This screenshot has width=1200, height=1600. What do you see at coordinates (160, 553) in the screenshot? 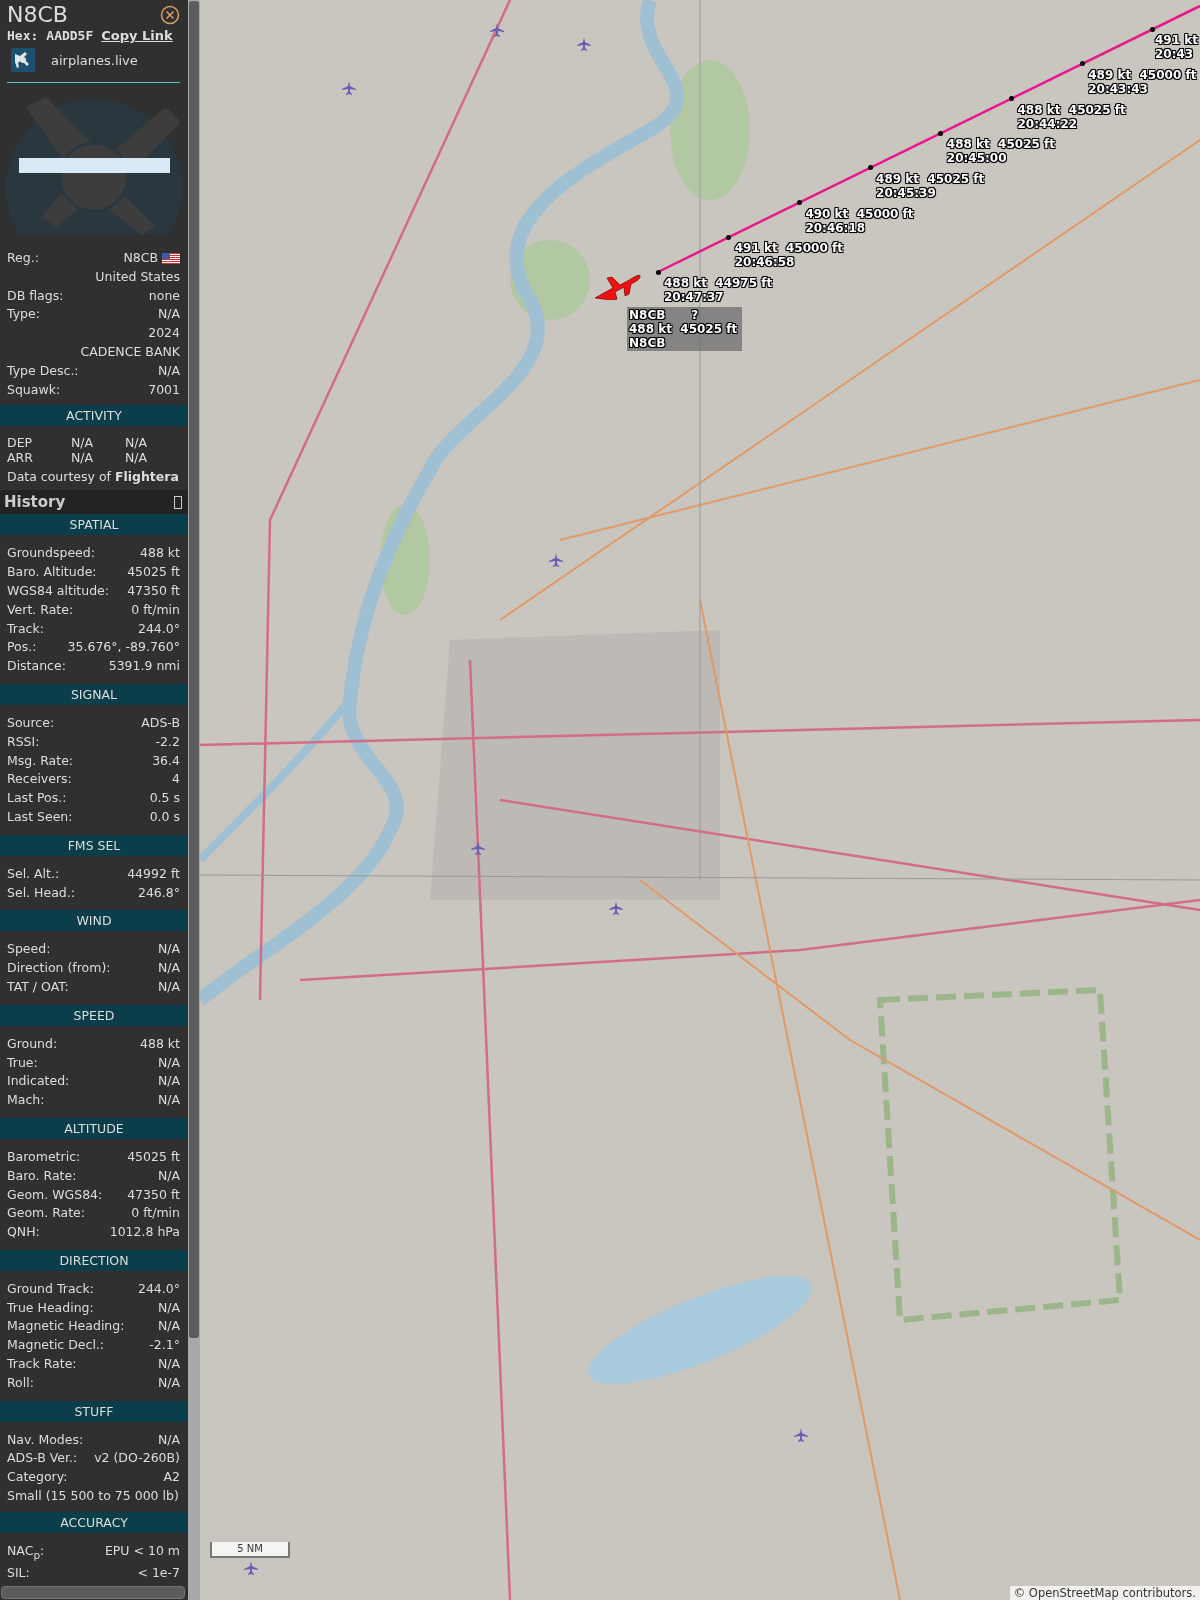
I see `field-value: 488 kt` at bounding box center [160, 553].